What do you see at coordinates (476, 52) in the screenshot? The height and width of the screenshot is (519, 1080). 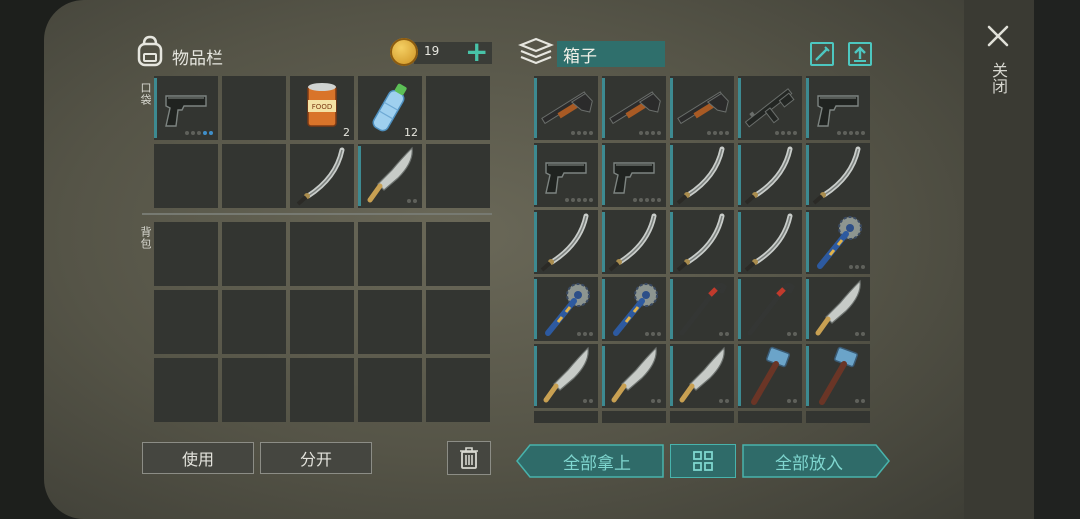 I see `add-coins-button: +` at bounding box center [476, 52].